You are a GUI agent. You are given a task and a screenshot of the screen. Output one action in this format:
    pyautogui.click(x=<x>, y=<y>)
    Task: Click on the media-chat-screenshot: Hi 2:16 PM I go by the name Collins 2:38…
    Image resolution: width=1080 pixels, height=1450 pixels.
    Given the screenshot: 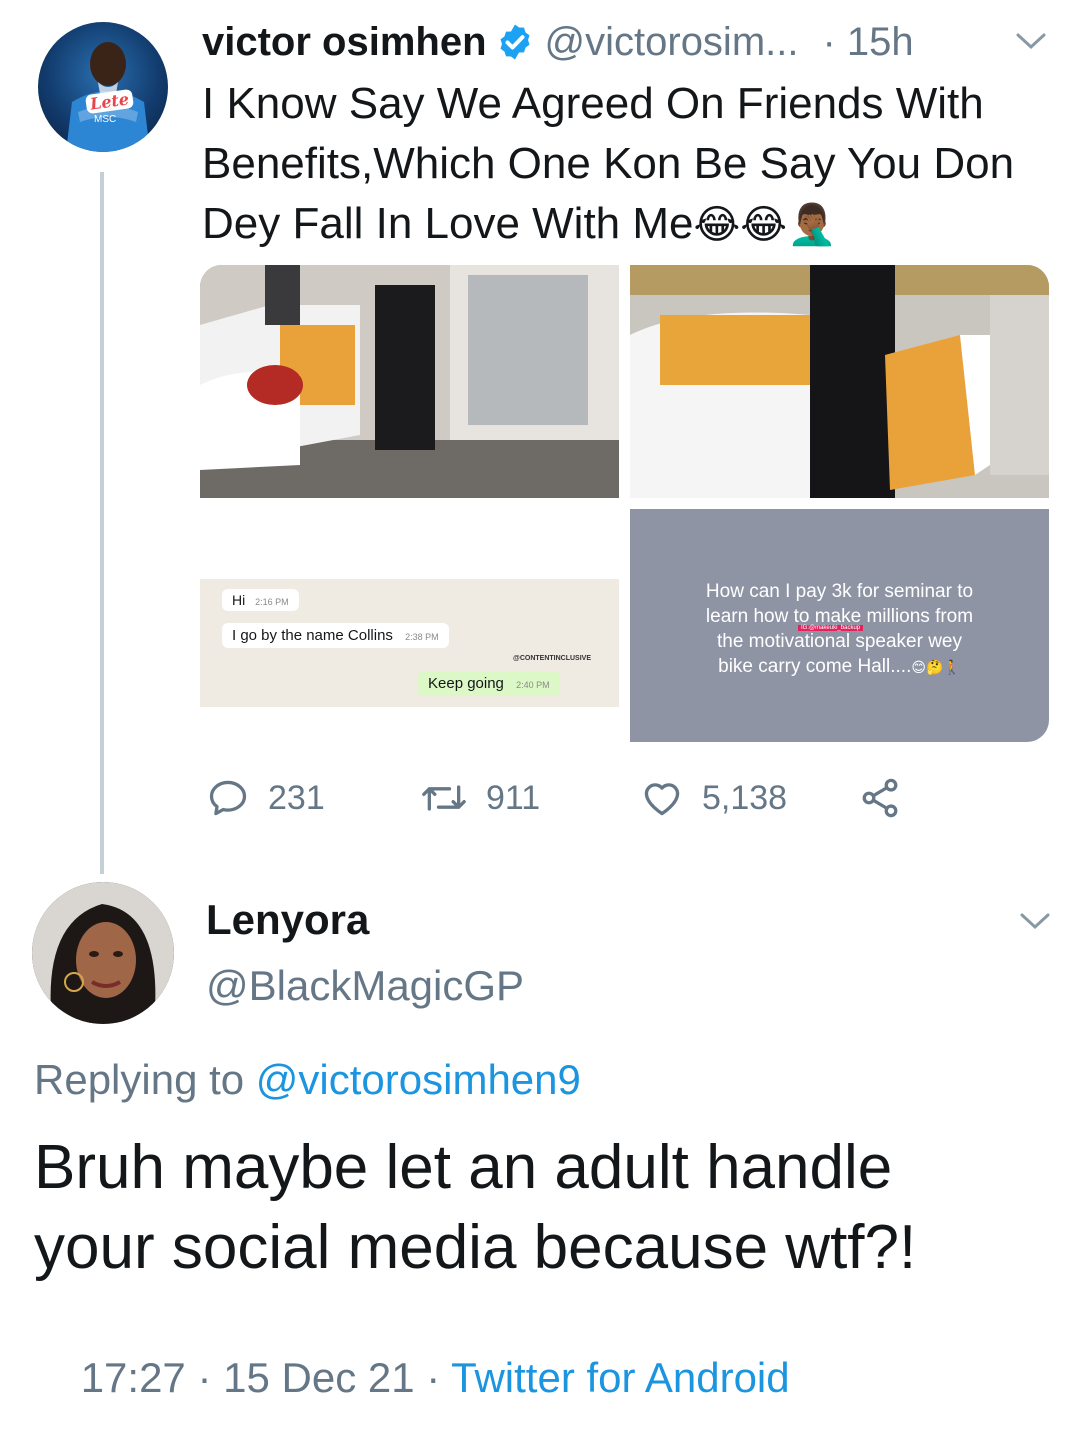 What is the action you would take?
    pyautogui.click(x=409, y=625)
    